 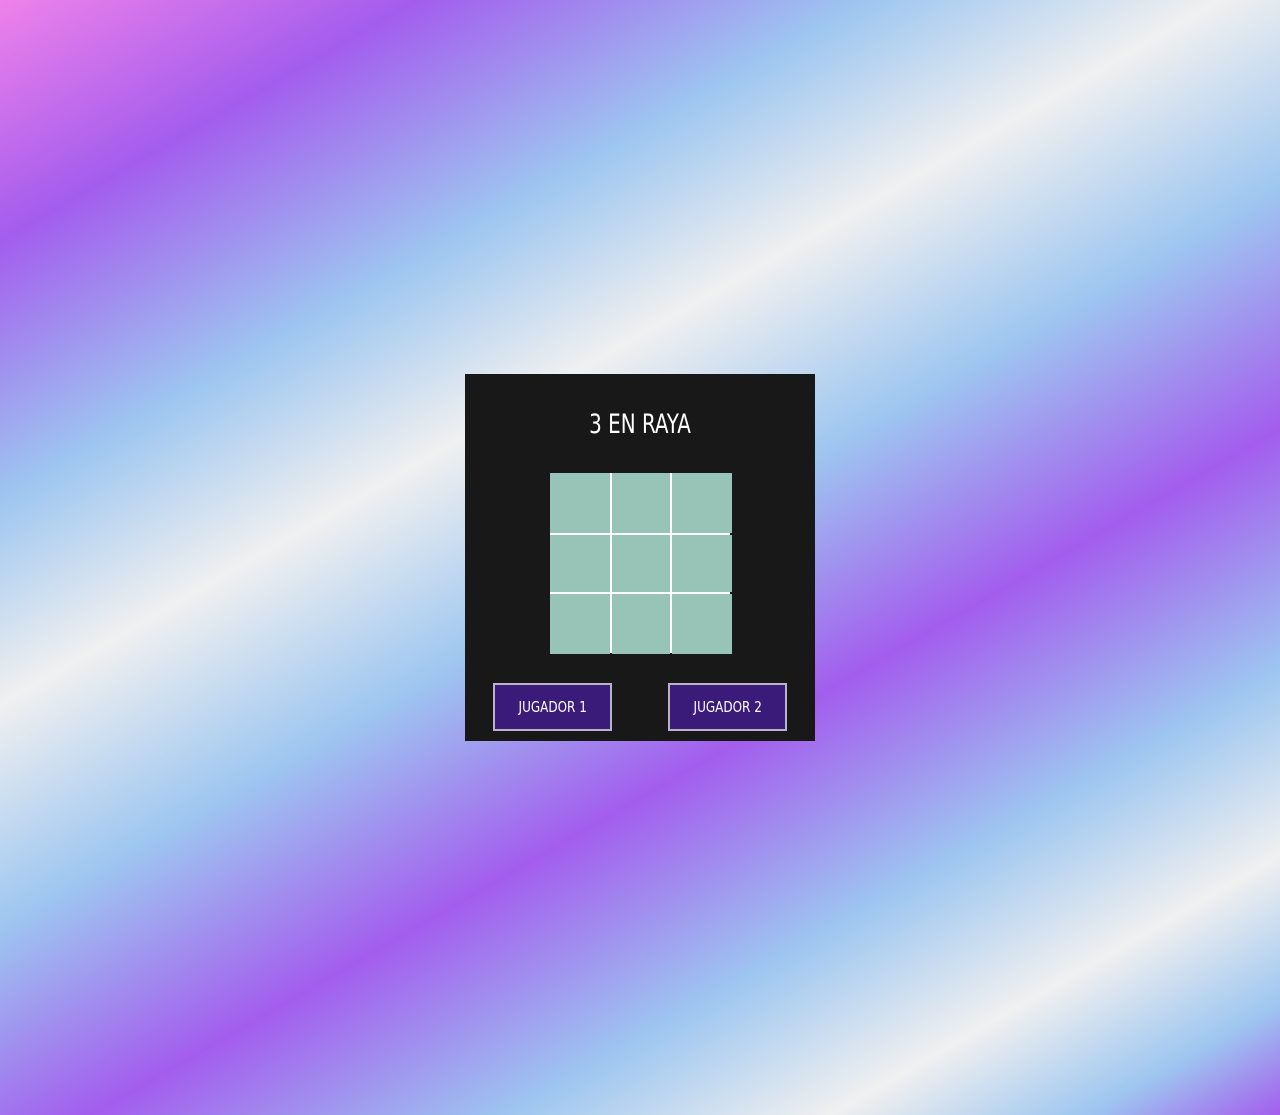 I want to click on player-1-label: JUGADOR 1, so click(x=552, y=707).